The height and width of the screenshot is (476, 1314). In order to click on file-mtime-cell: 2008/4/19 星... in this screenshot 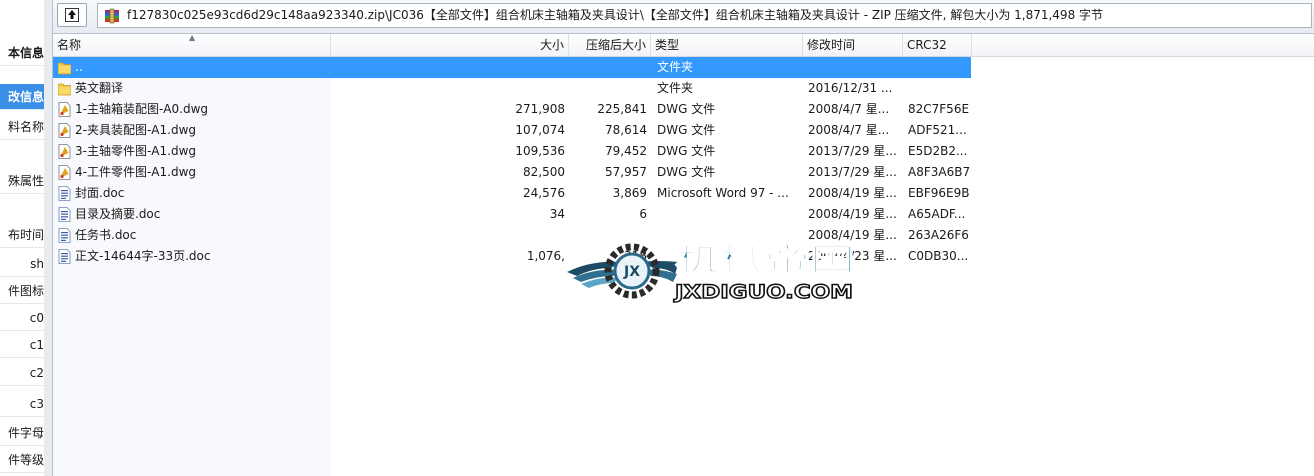, I will do `click(852, 214)`.